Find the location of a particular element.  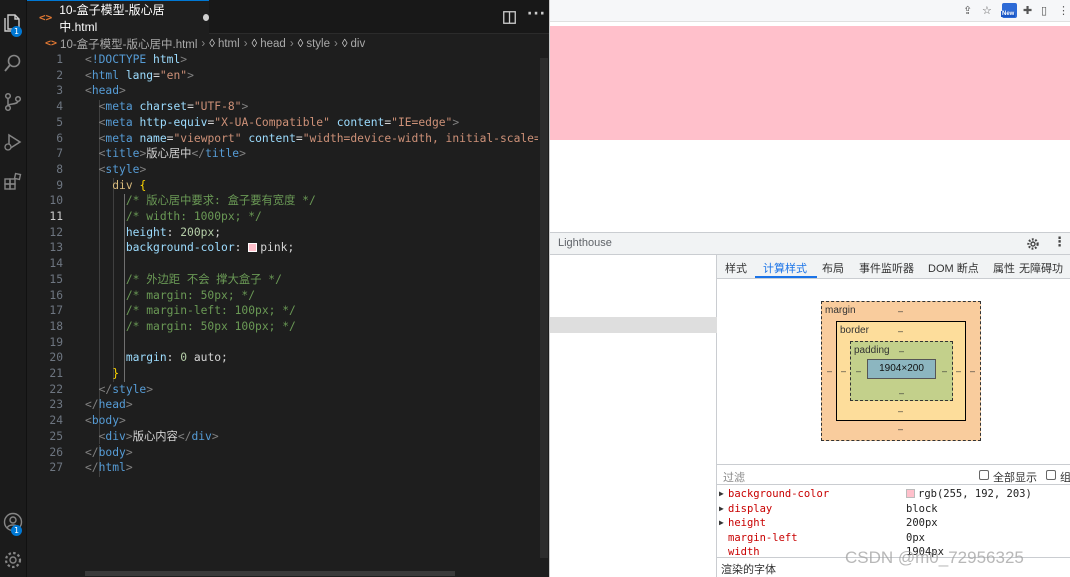

code-line: 10 /* 版心居中要求: 盒子要有宽度 */ is located at coordinates (282, 201).